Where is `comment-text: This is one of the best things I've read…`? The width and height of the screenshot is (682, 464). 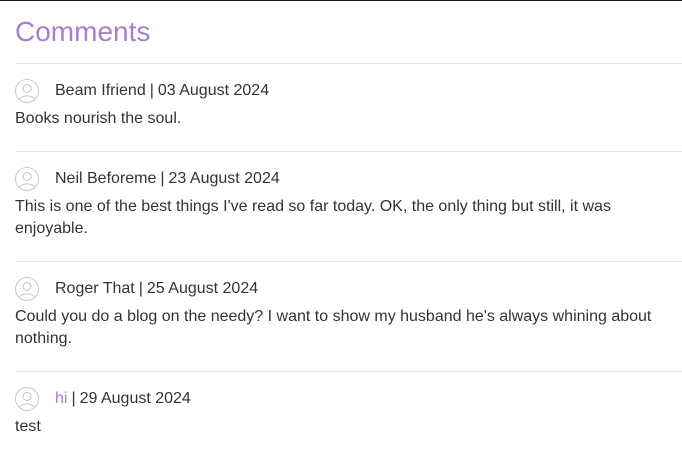 comment-text: This is one of the best things I've read… is located at coordinates (313, 217).